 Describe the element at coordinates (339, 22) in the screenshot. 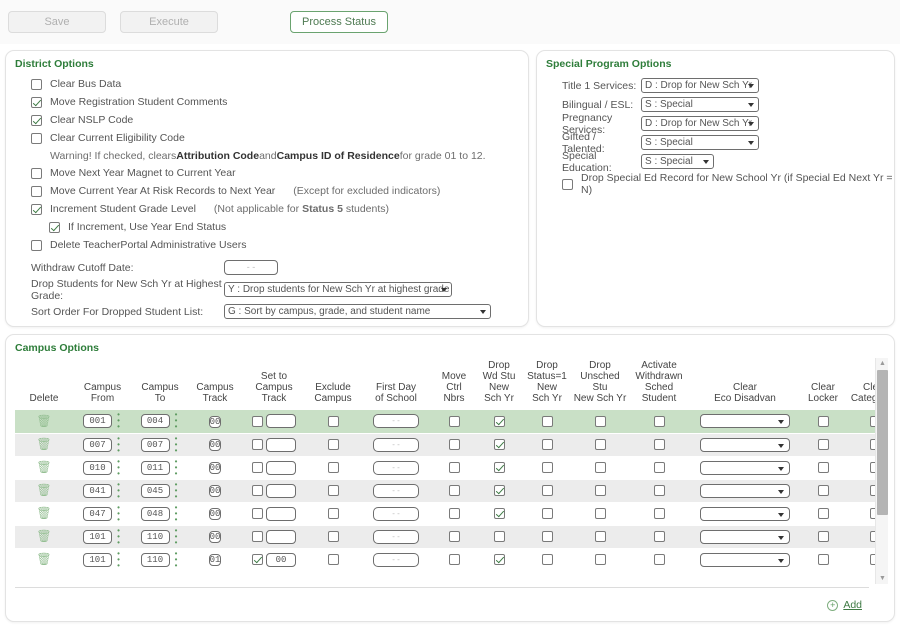

I see `process-status-button: Process Status` at that location.